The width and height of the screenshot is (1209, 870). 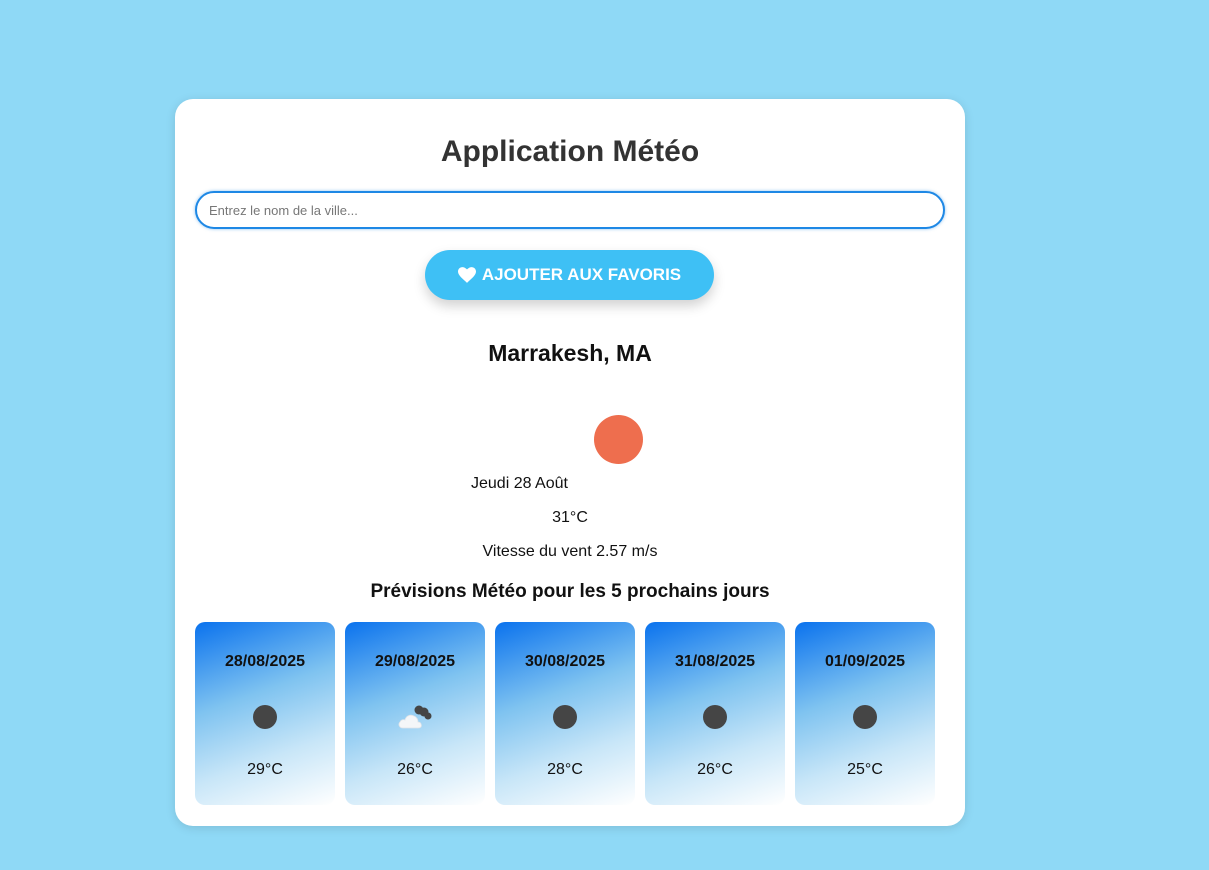 What do you see at coordinates (415, 661) in the screenshot?
I see `forecast-date: 29/08/2025` at bounding box center [415, 661].